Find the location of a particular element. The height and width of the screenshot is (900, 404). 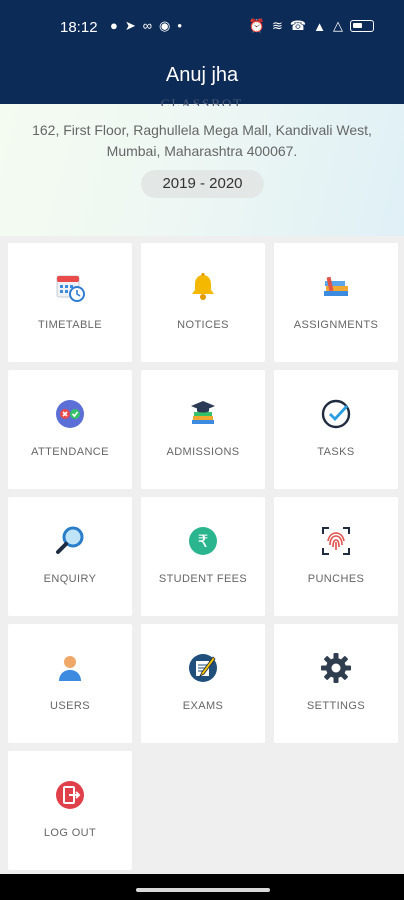

magnifier-icon is located at coordinates (70, 540).